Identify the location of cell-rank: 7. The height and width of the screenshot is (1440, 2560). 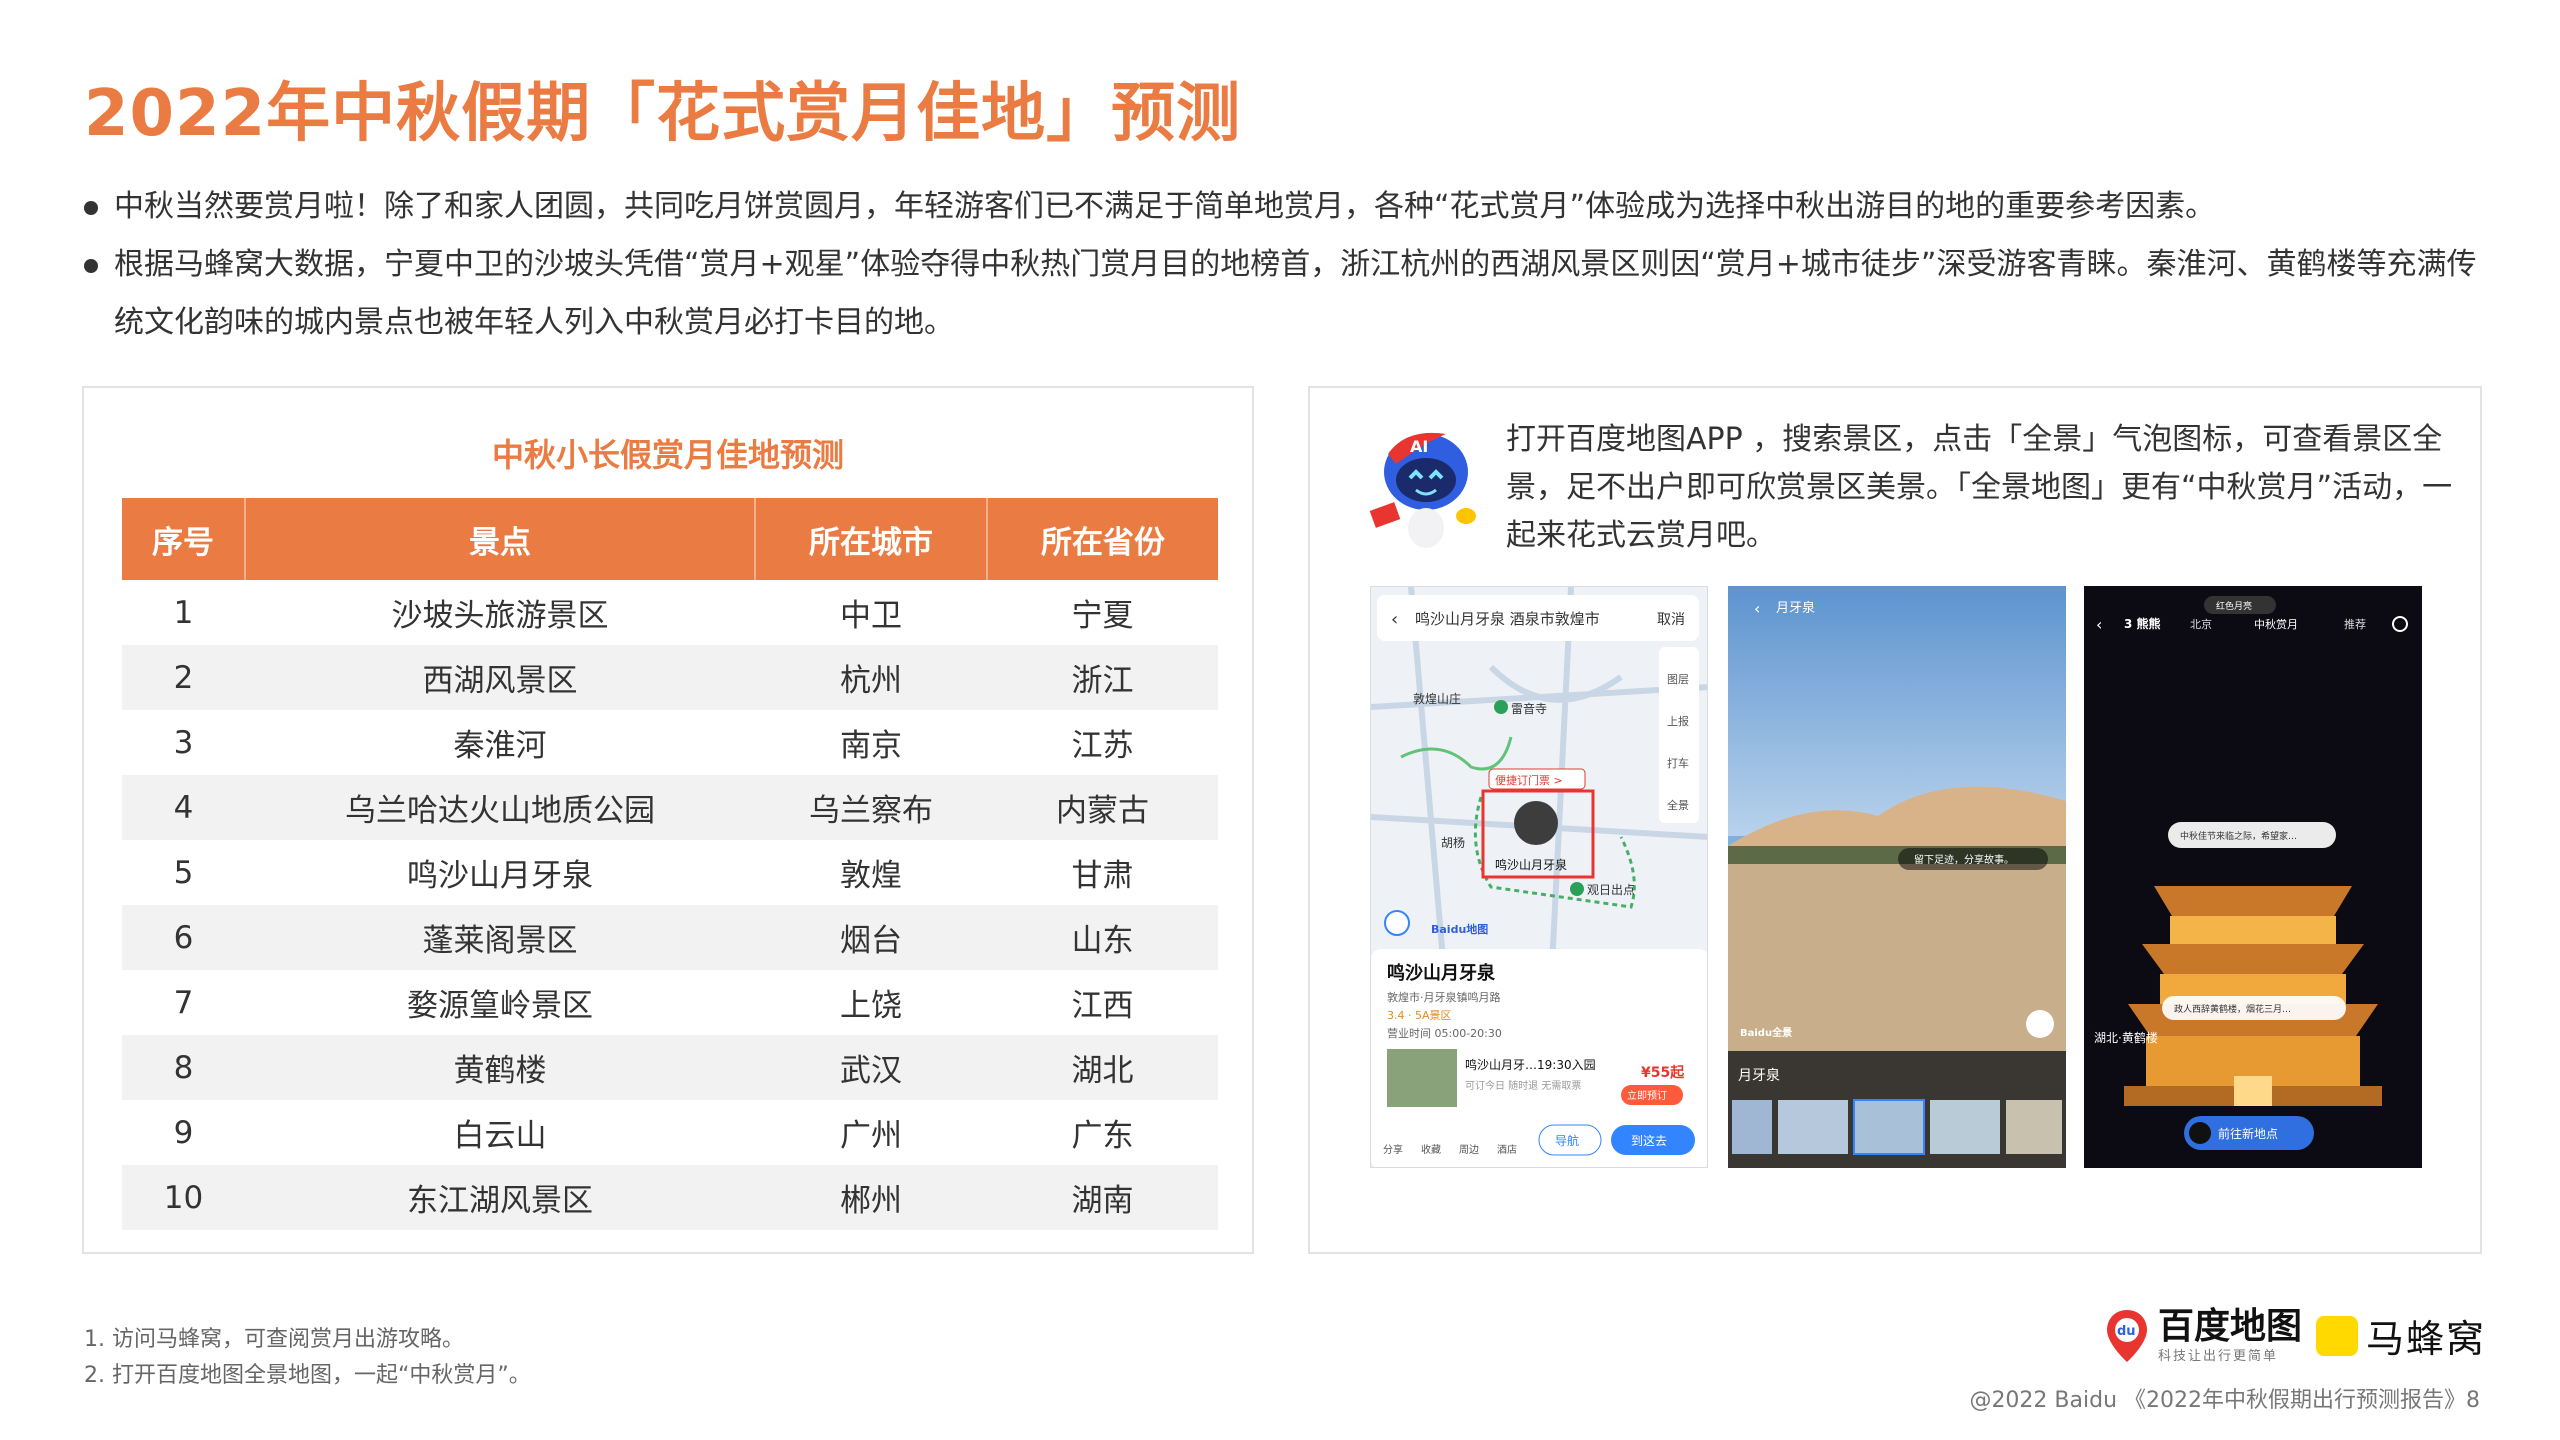
(183, 1002).